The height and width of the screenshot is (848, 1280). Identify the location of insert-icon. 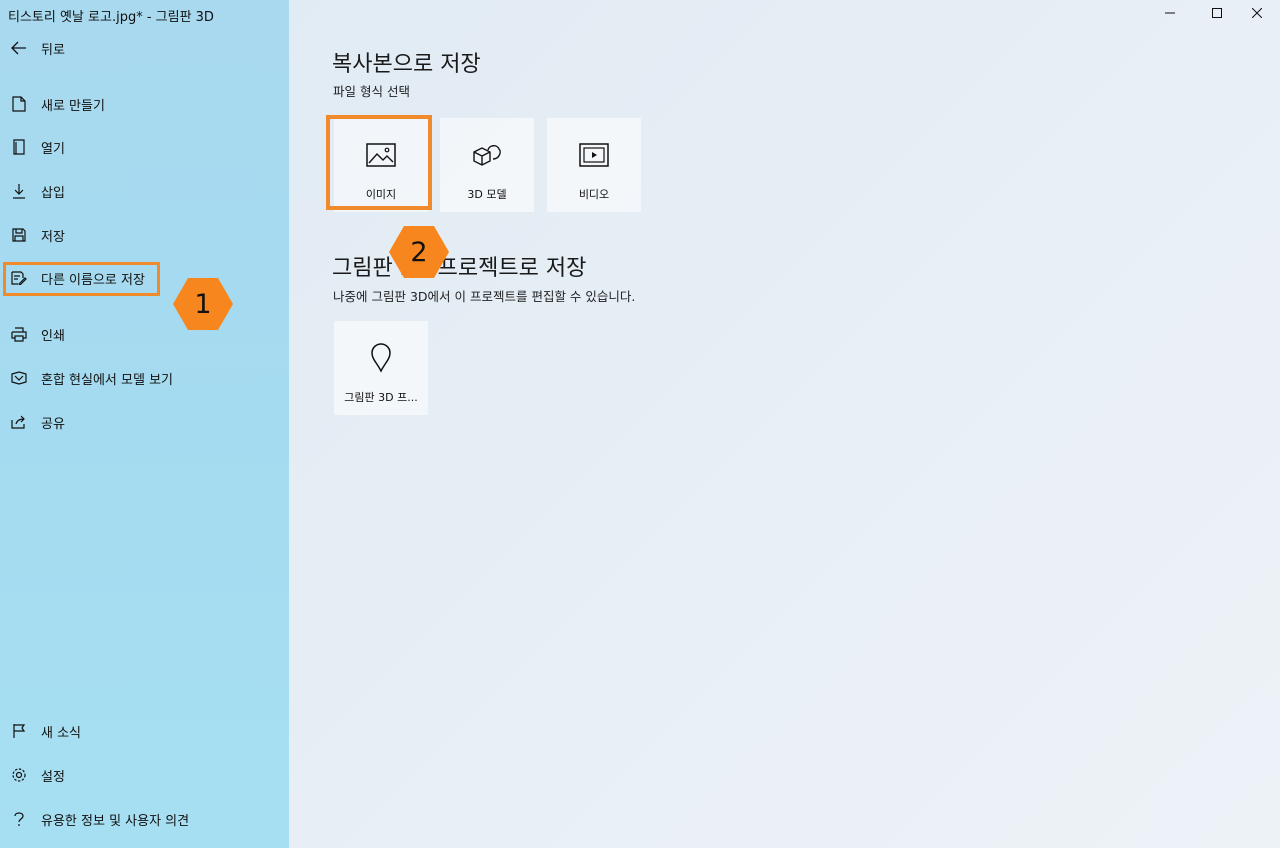
(19, 191).